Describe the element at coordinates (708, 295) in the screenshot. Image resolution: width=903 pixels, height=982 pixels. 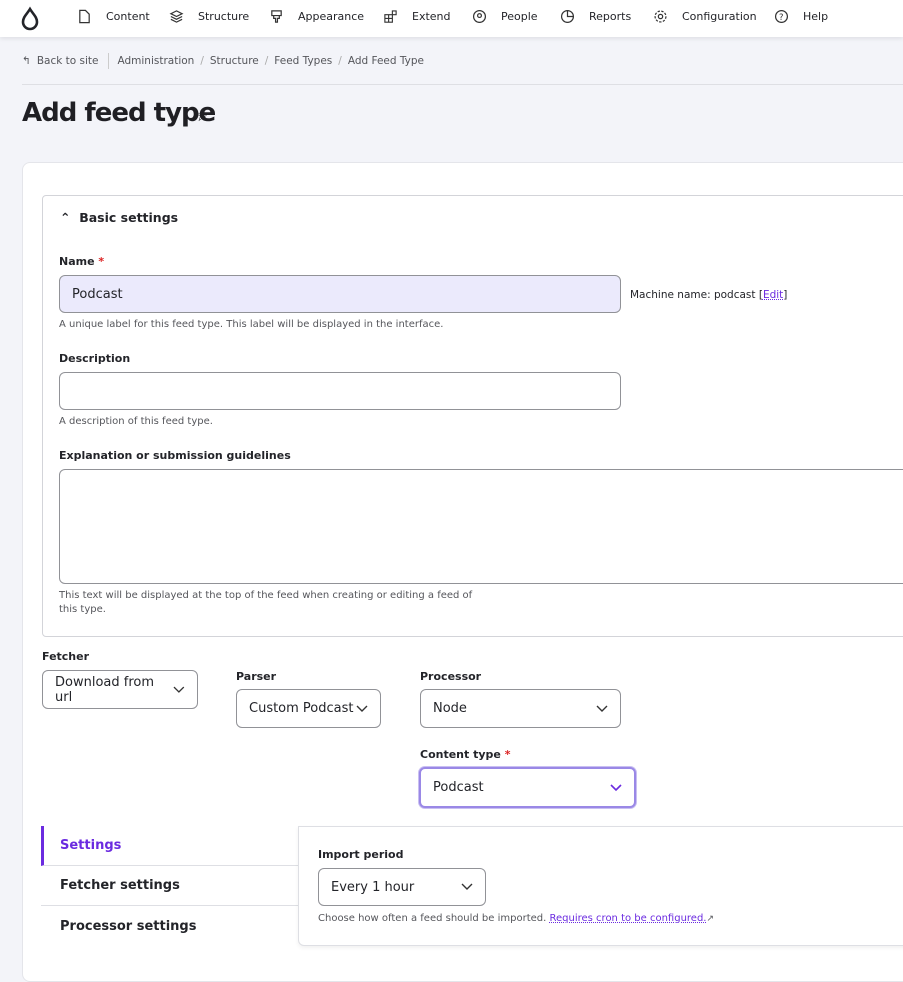
I see `machine-name: Machine name: podcast [Edit]` at that location.